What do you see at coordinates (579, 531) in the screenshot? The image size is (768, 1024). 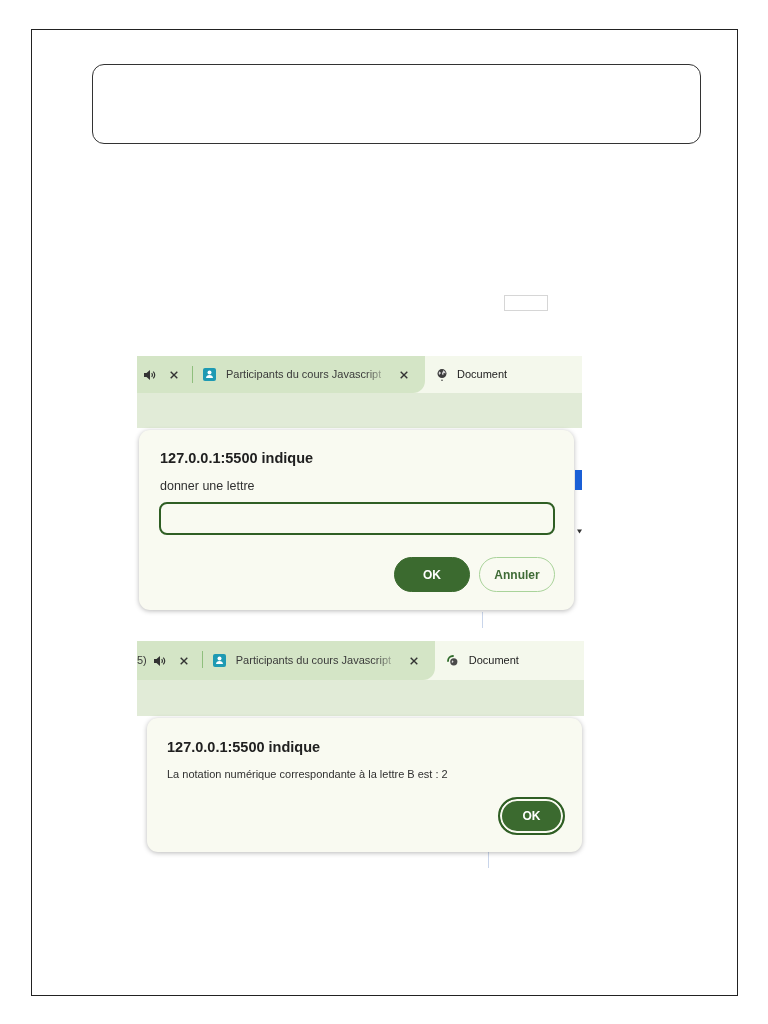 I see `caret-icon` at bounding box center [579, 531].